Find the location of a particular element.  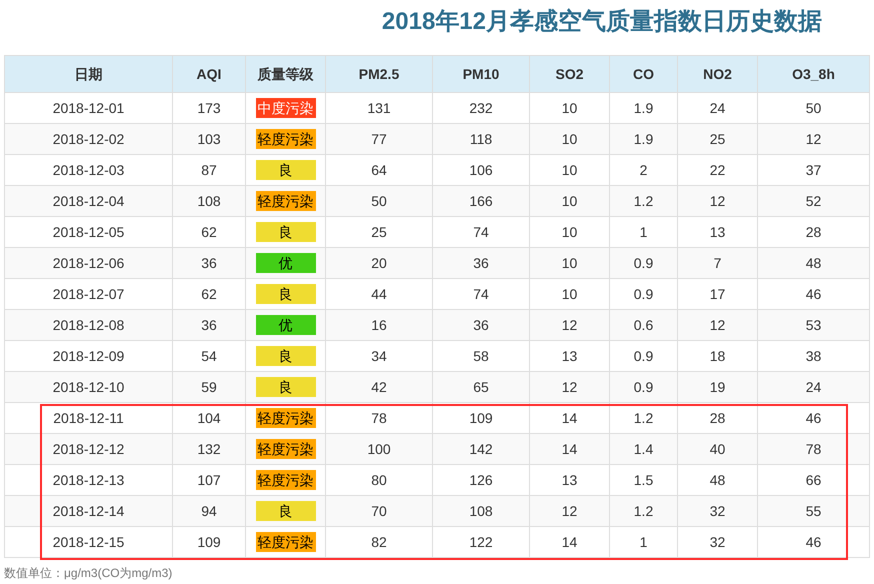

table-cell: 1 is located at coordinates (644, 542).